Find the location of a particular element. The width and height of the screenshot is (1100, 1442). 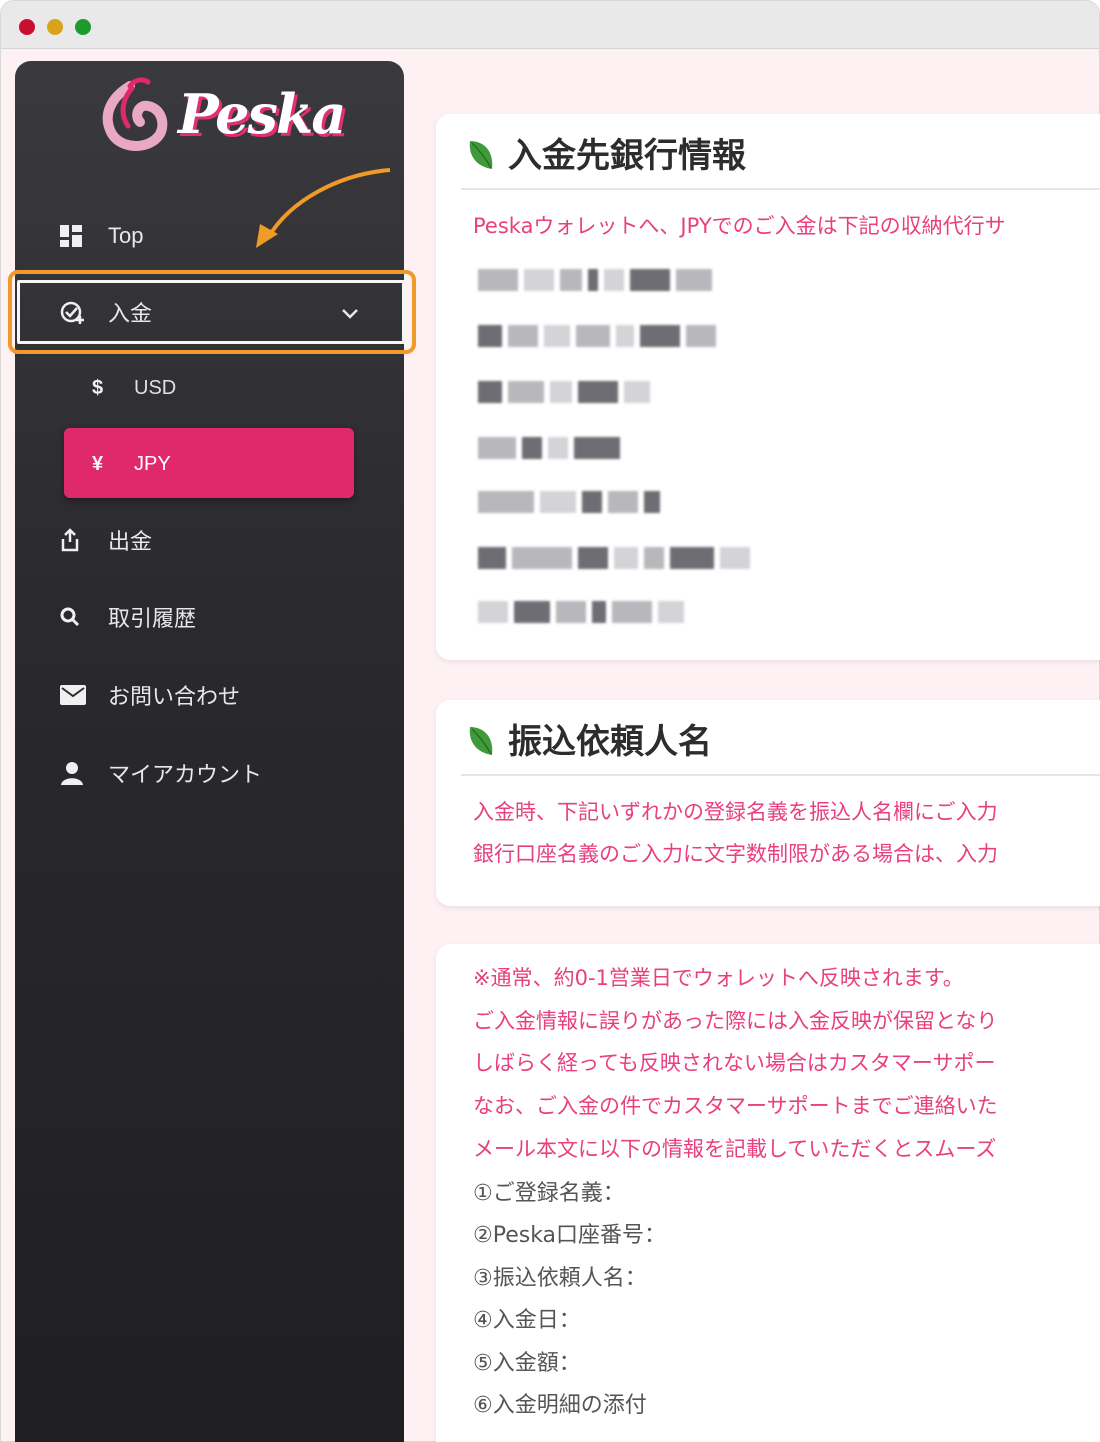

sidebar-item-deposit: 入金 is located at coordinates (210, 312).